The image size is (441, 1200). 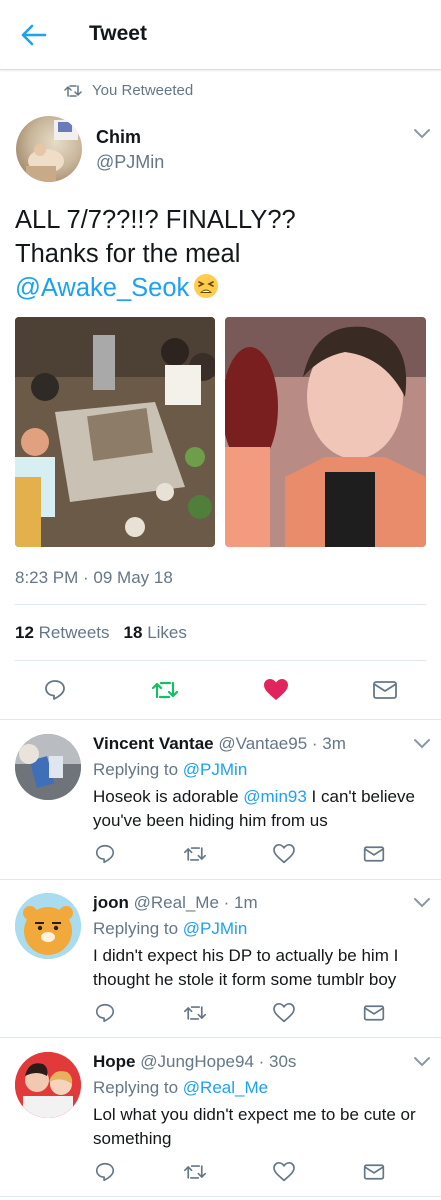 I want to click on replying-to-link: @Real_Me, so click(x=225, y=1087).